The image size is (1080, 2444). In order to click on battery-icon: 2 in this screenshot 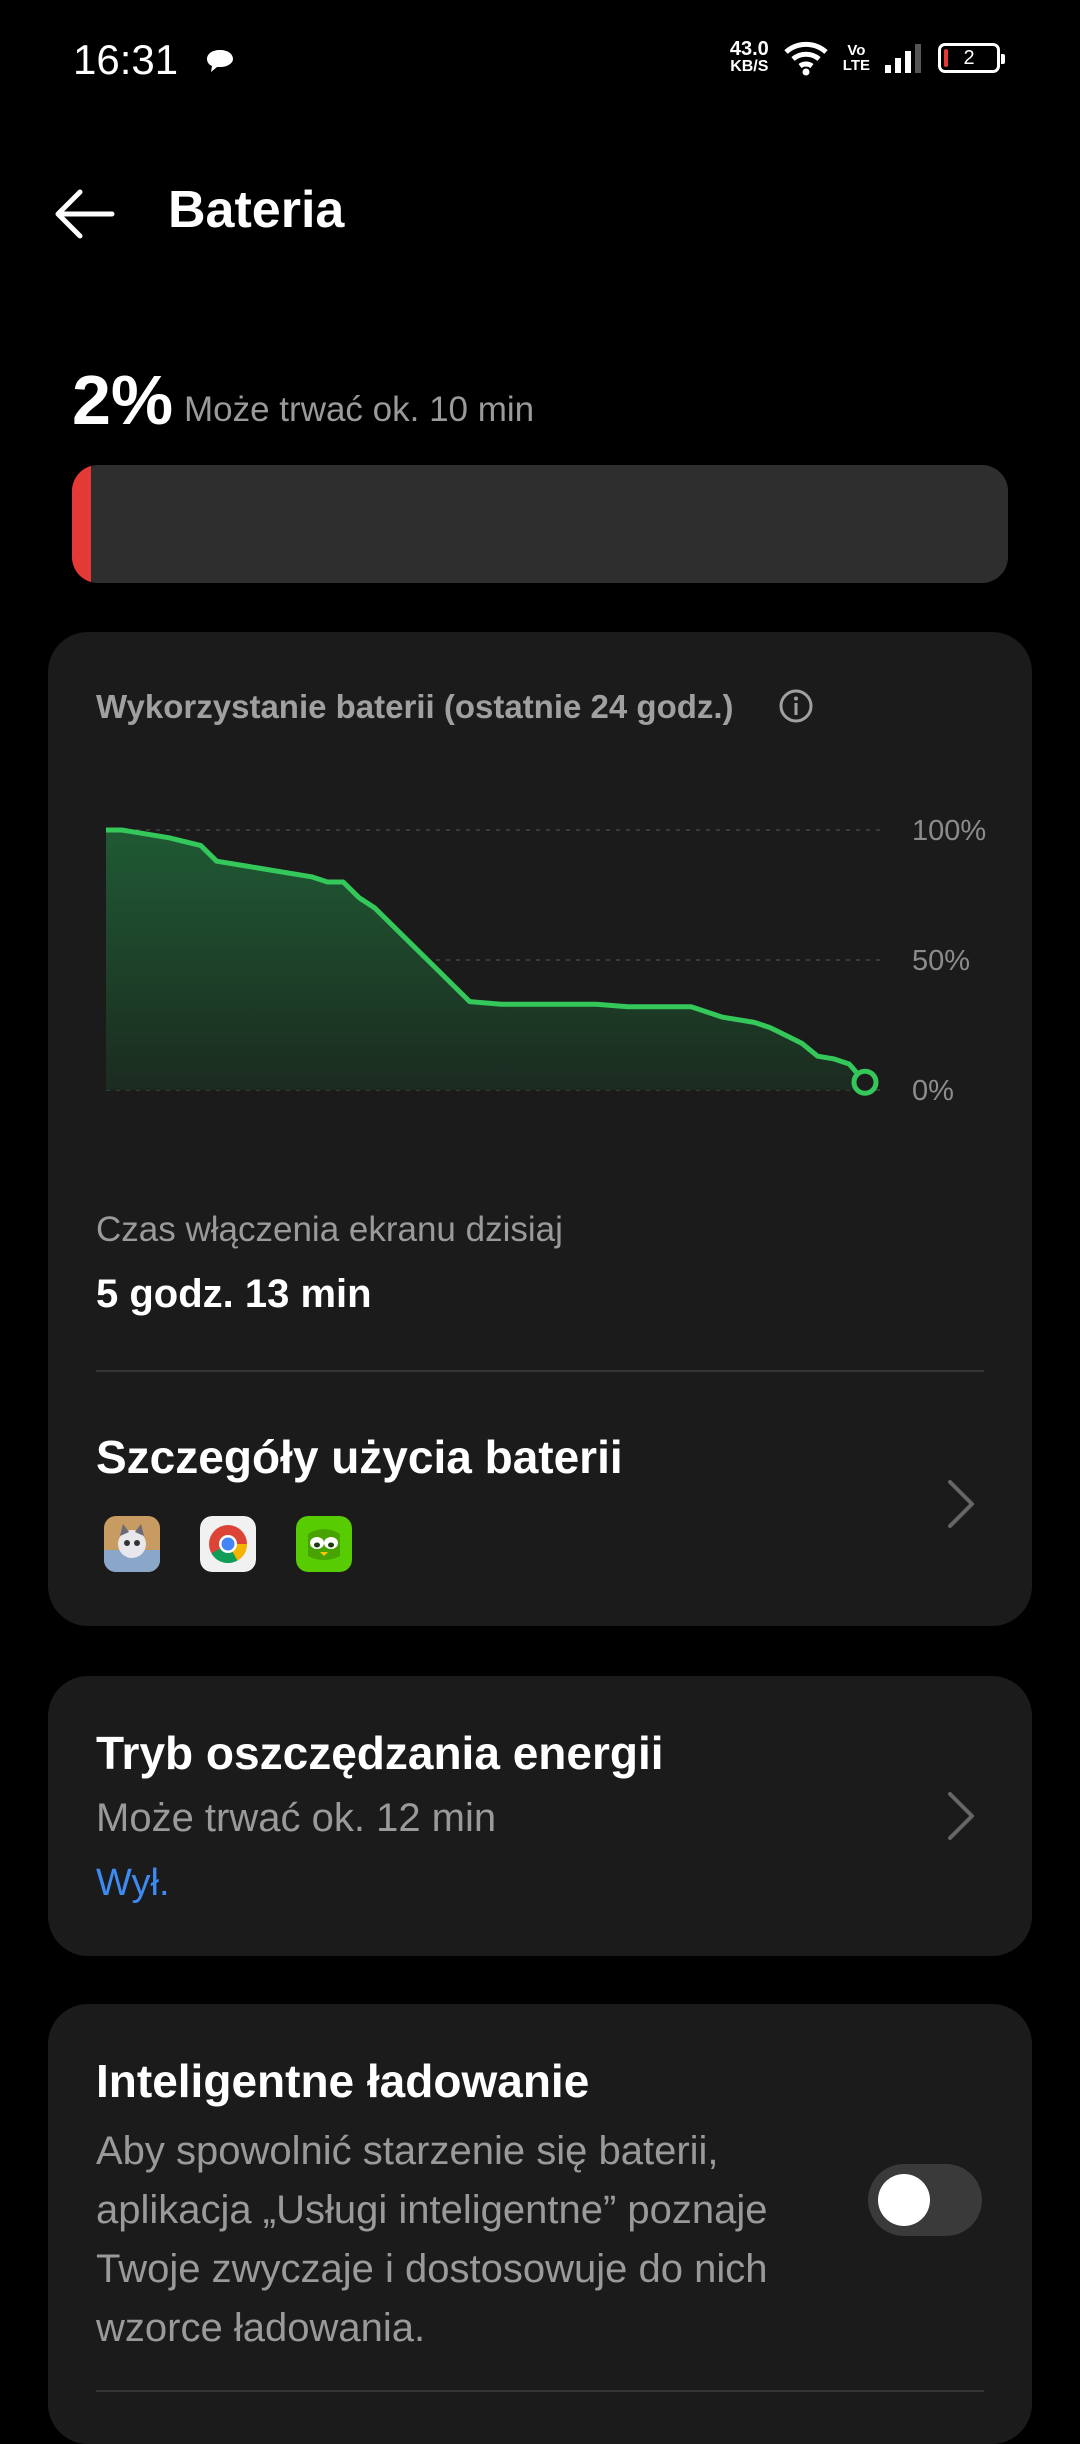, I will do `click(971, 58)`.